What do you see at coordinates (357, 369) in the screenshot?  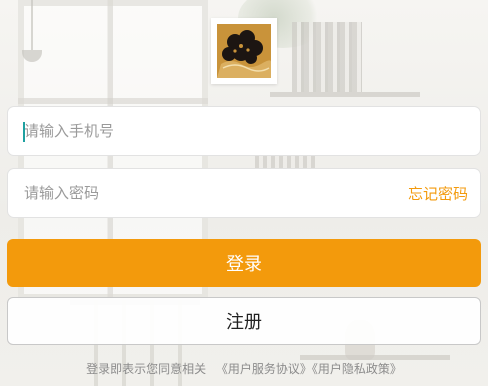 I see `privacy-policy-link: 《用户隐私政策》` at bounding box center [357, 369].